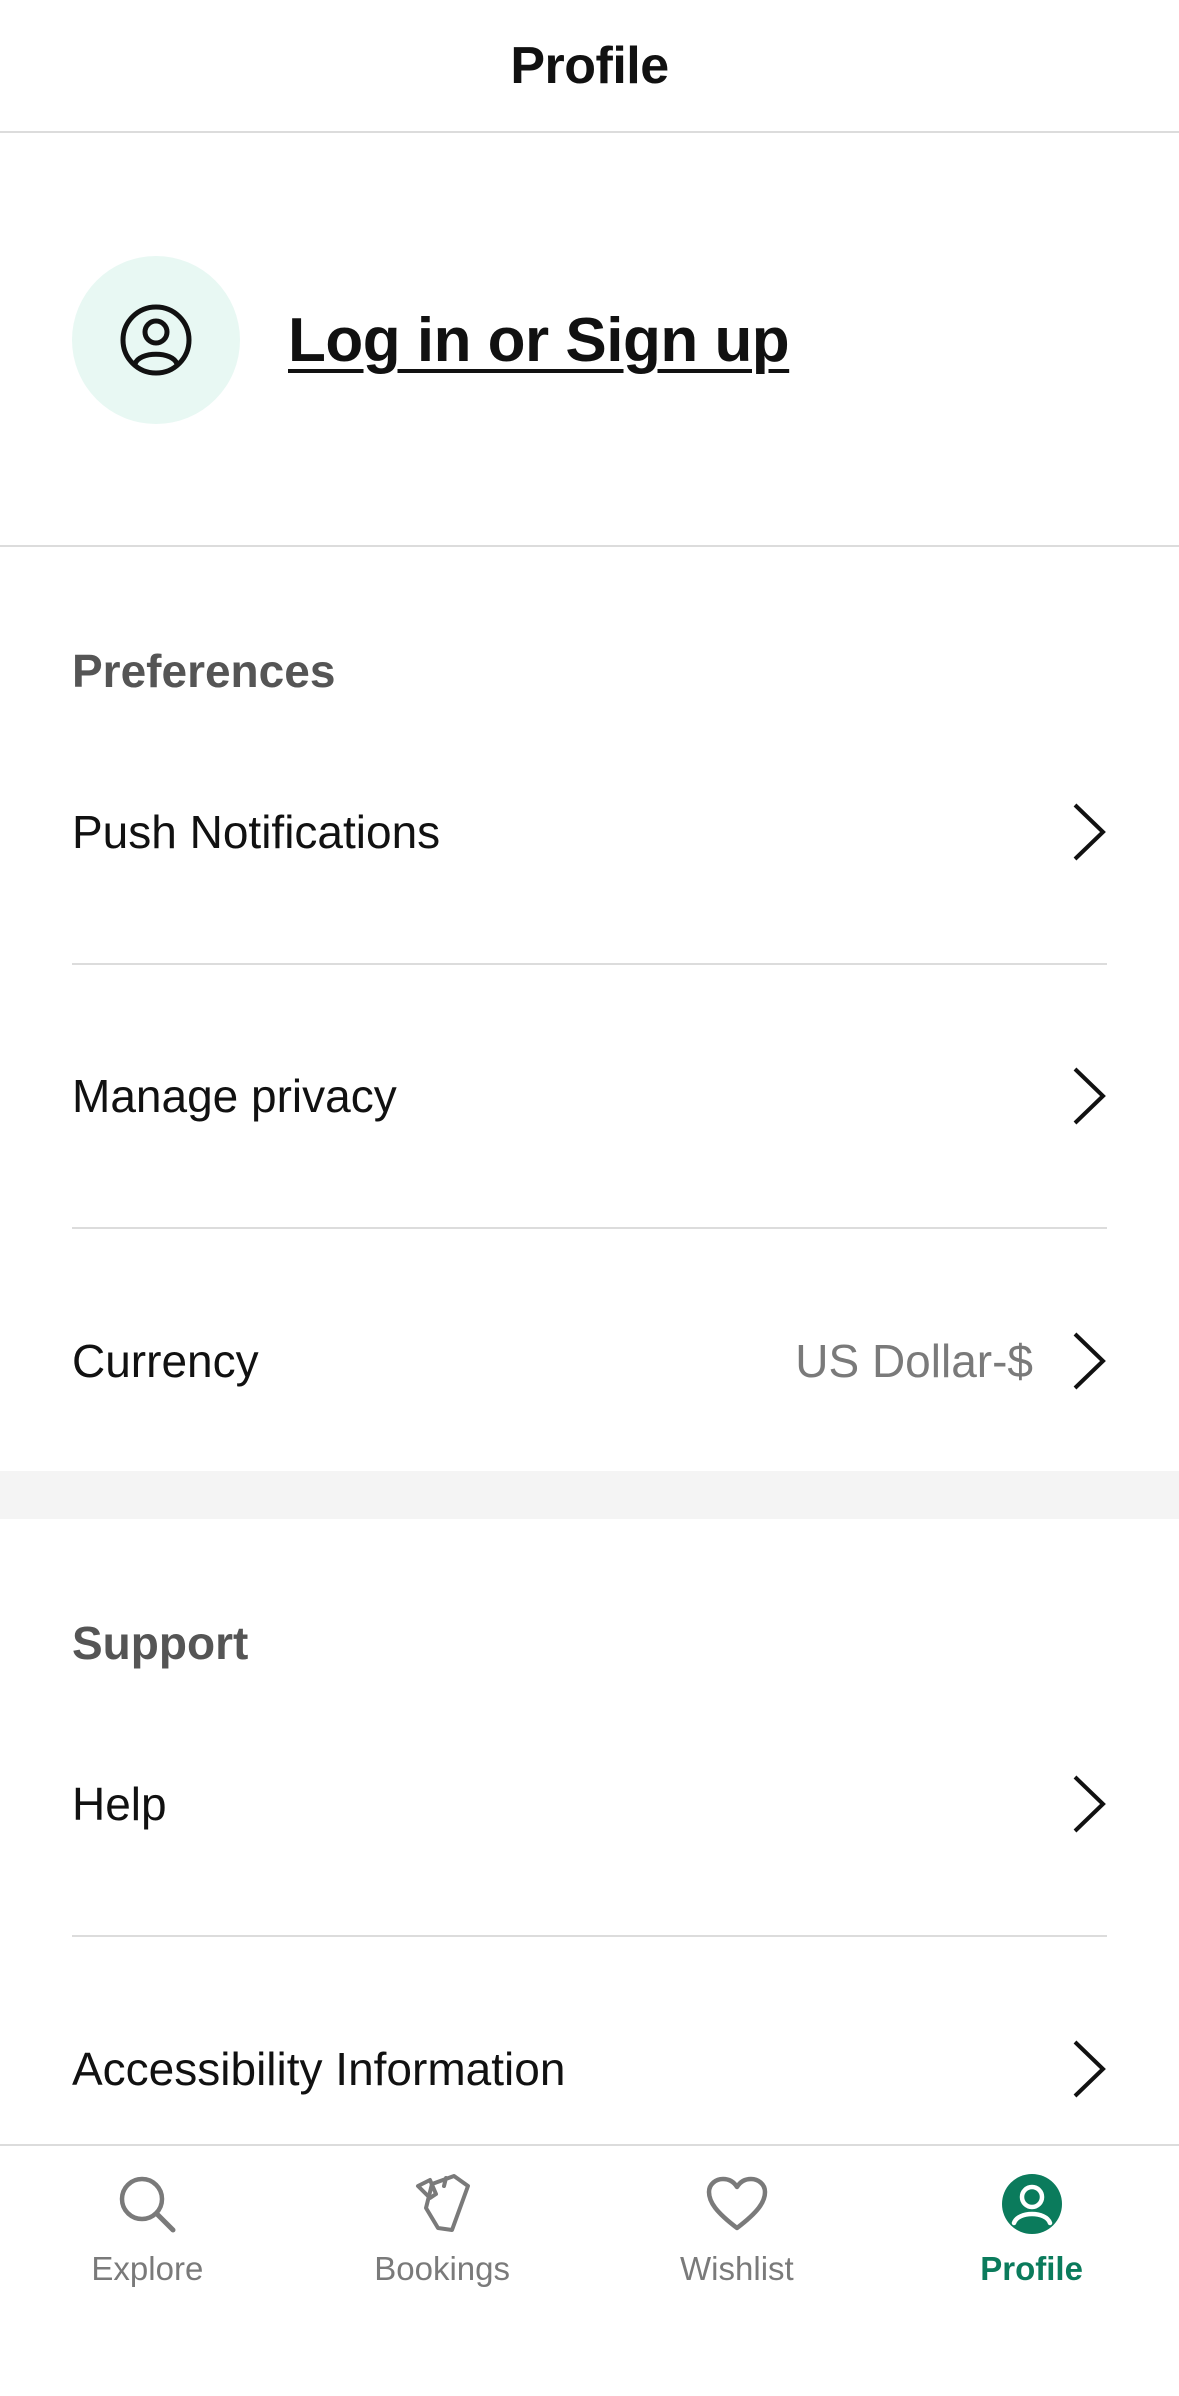  I want to click on user-circle-icon, so click(156, 340).